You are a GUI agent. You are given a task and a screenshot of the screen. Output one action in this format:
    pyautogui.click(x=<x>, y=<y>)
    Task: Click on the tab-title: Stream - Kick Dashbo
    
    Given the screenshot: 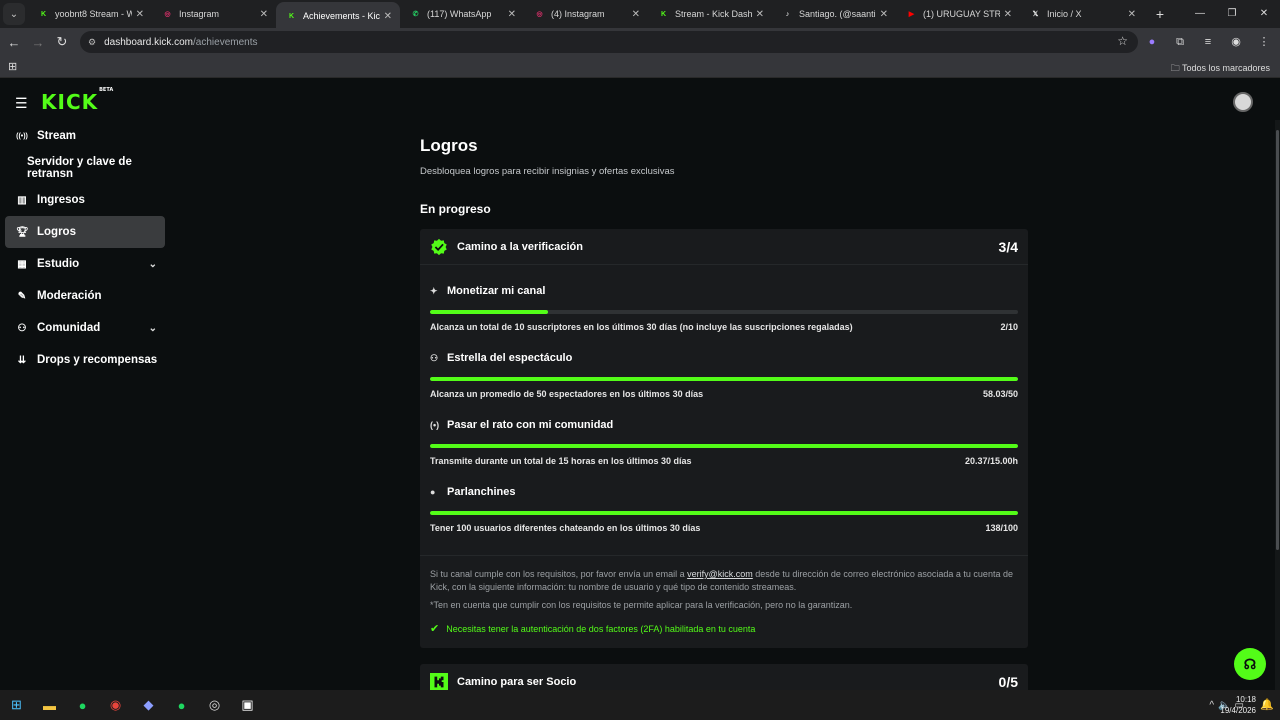 What is the action you would take?
    pyautogui.click(x=713, y=14)
    